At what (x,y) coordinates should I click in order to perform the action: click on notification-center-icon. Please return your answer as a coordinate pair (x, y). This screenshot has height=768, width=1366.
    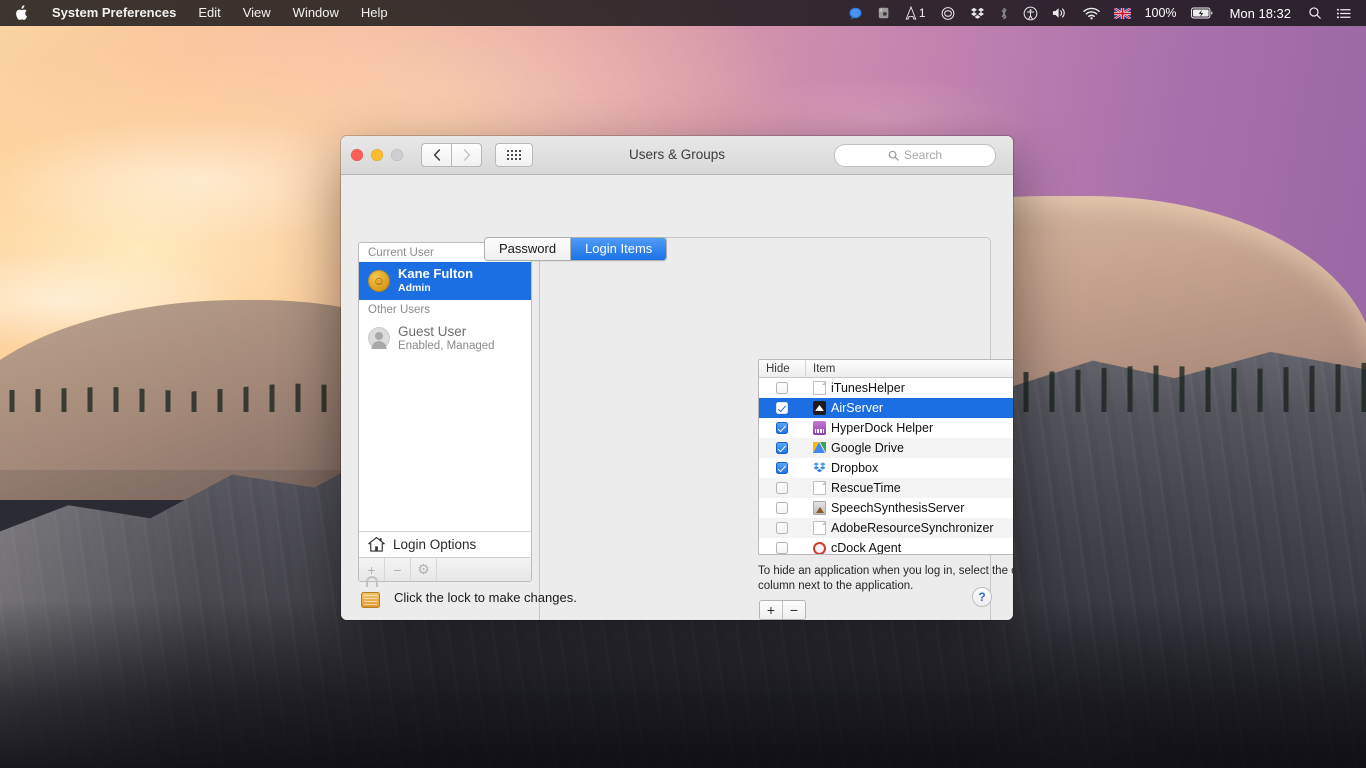
    Looking at the image, I should click on (1343, 13).